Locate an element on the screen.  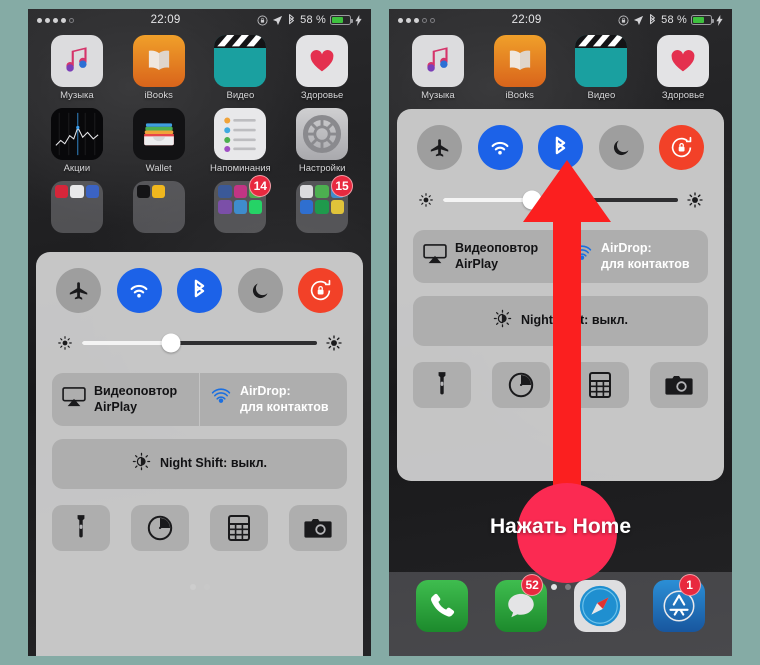
status-bar-left: 22:09 58 % is located at coordinates (199, 20).